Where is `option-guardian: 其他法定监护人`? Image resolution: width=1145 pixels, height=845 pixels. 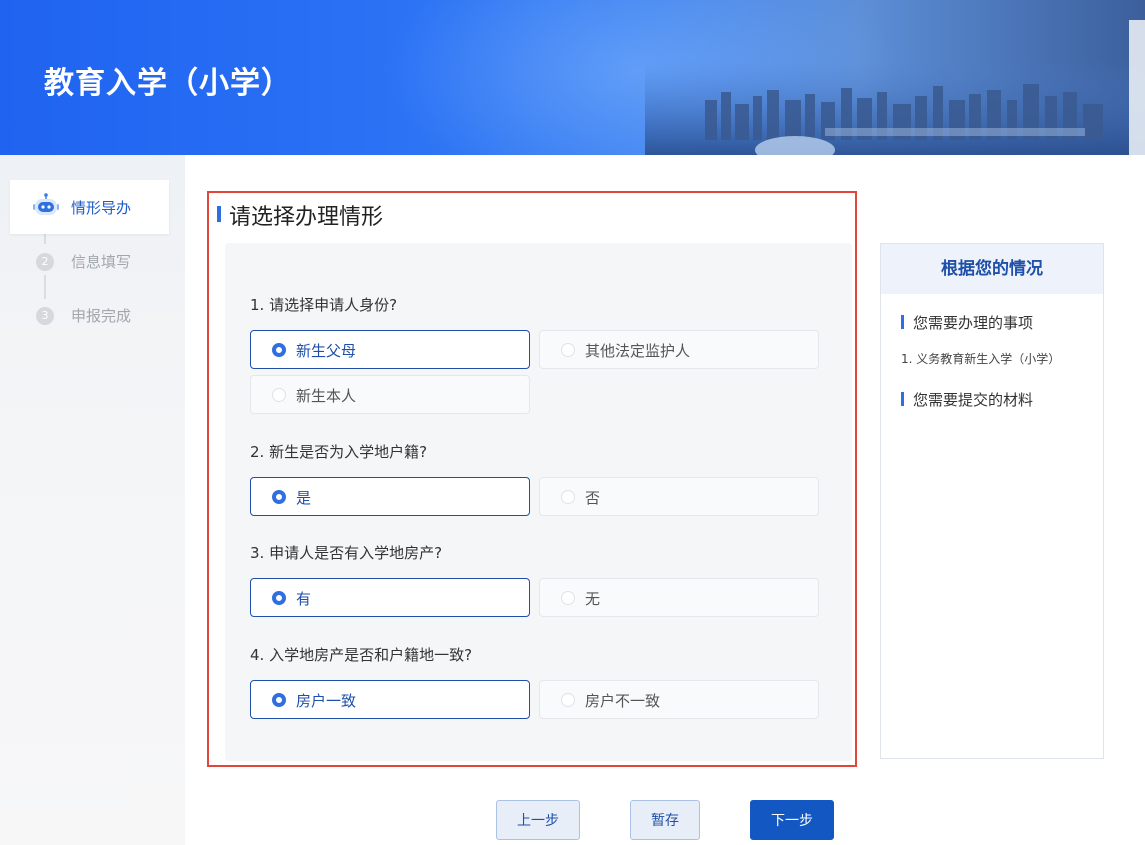 option-guardian: 其他法定监护人 is located at coordinates (679, 349).